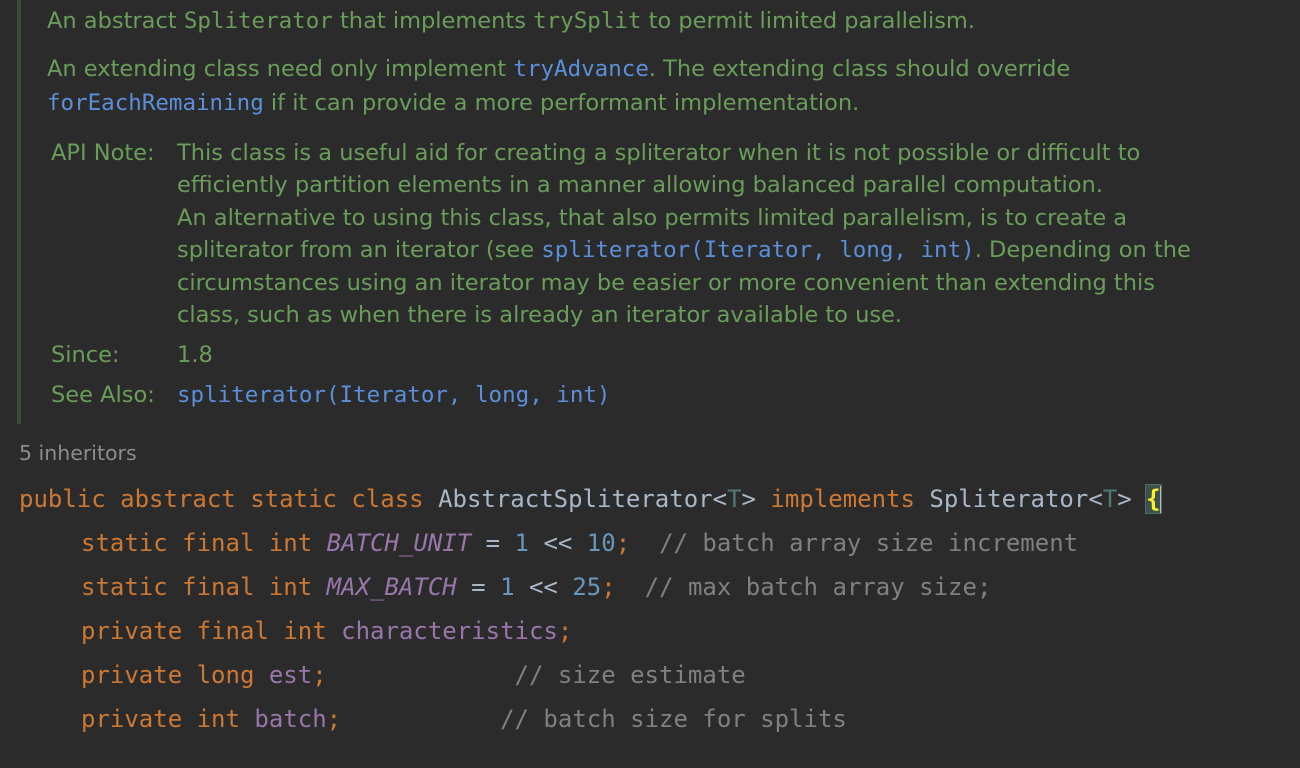 Image resolution: width=1300 pixels, height=768 pixels. I want to click on line-comment: // batch size for splits, so click(673, 719).